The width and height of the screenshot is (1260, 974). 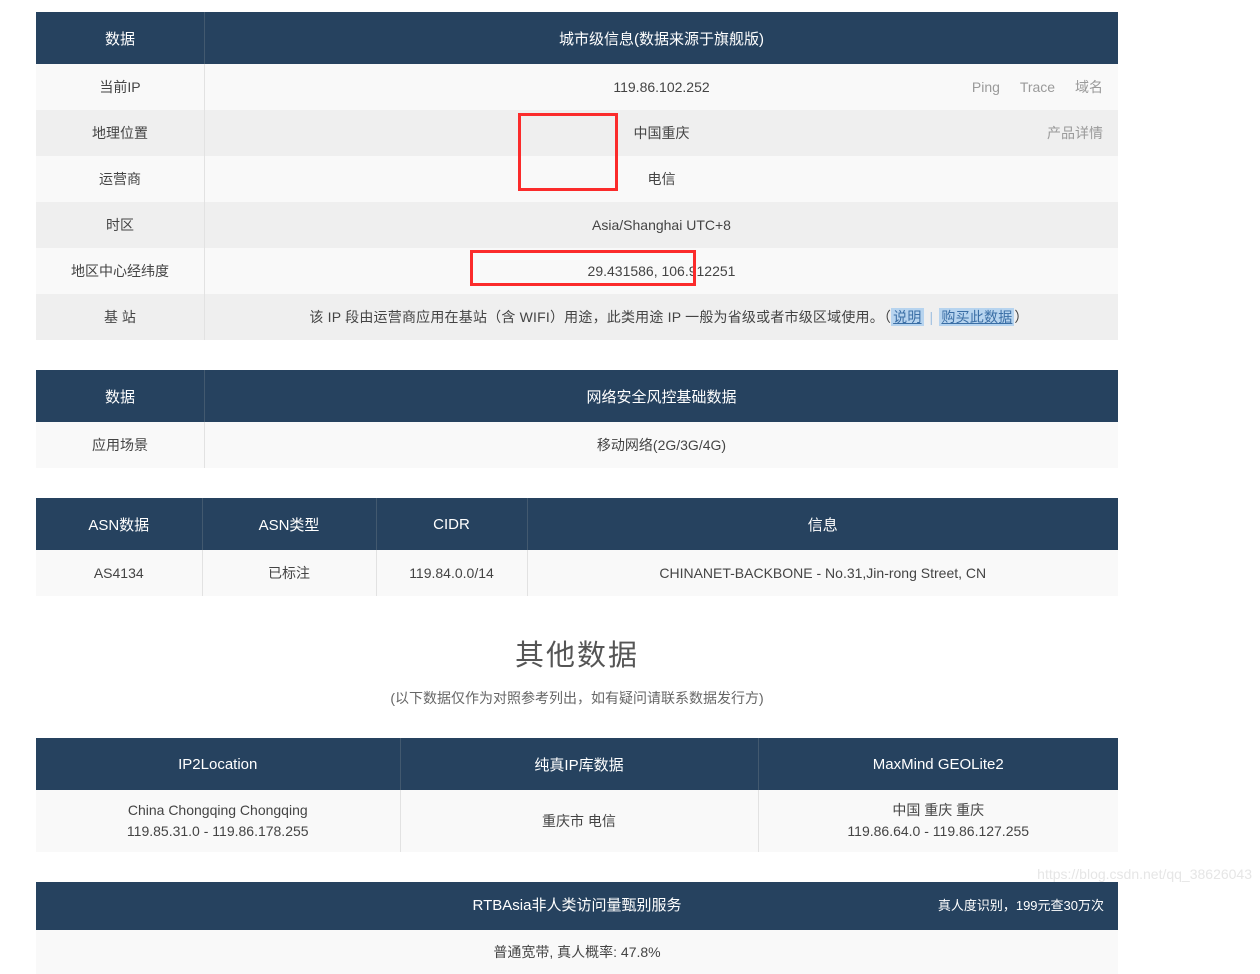 I want to click on row-value-current-ip: 119.86.102.252, so click(x=661, y=87).